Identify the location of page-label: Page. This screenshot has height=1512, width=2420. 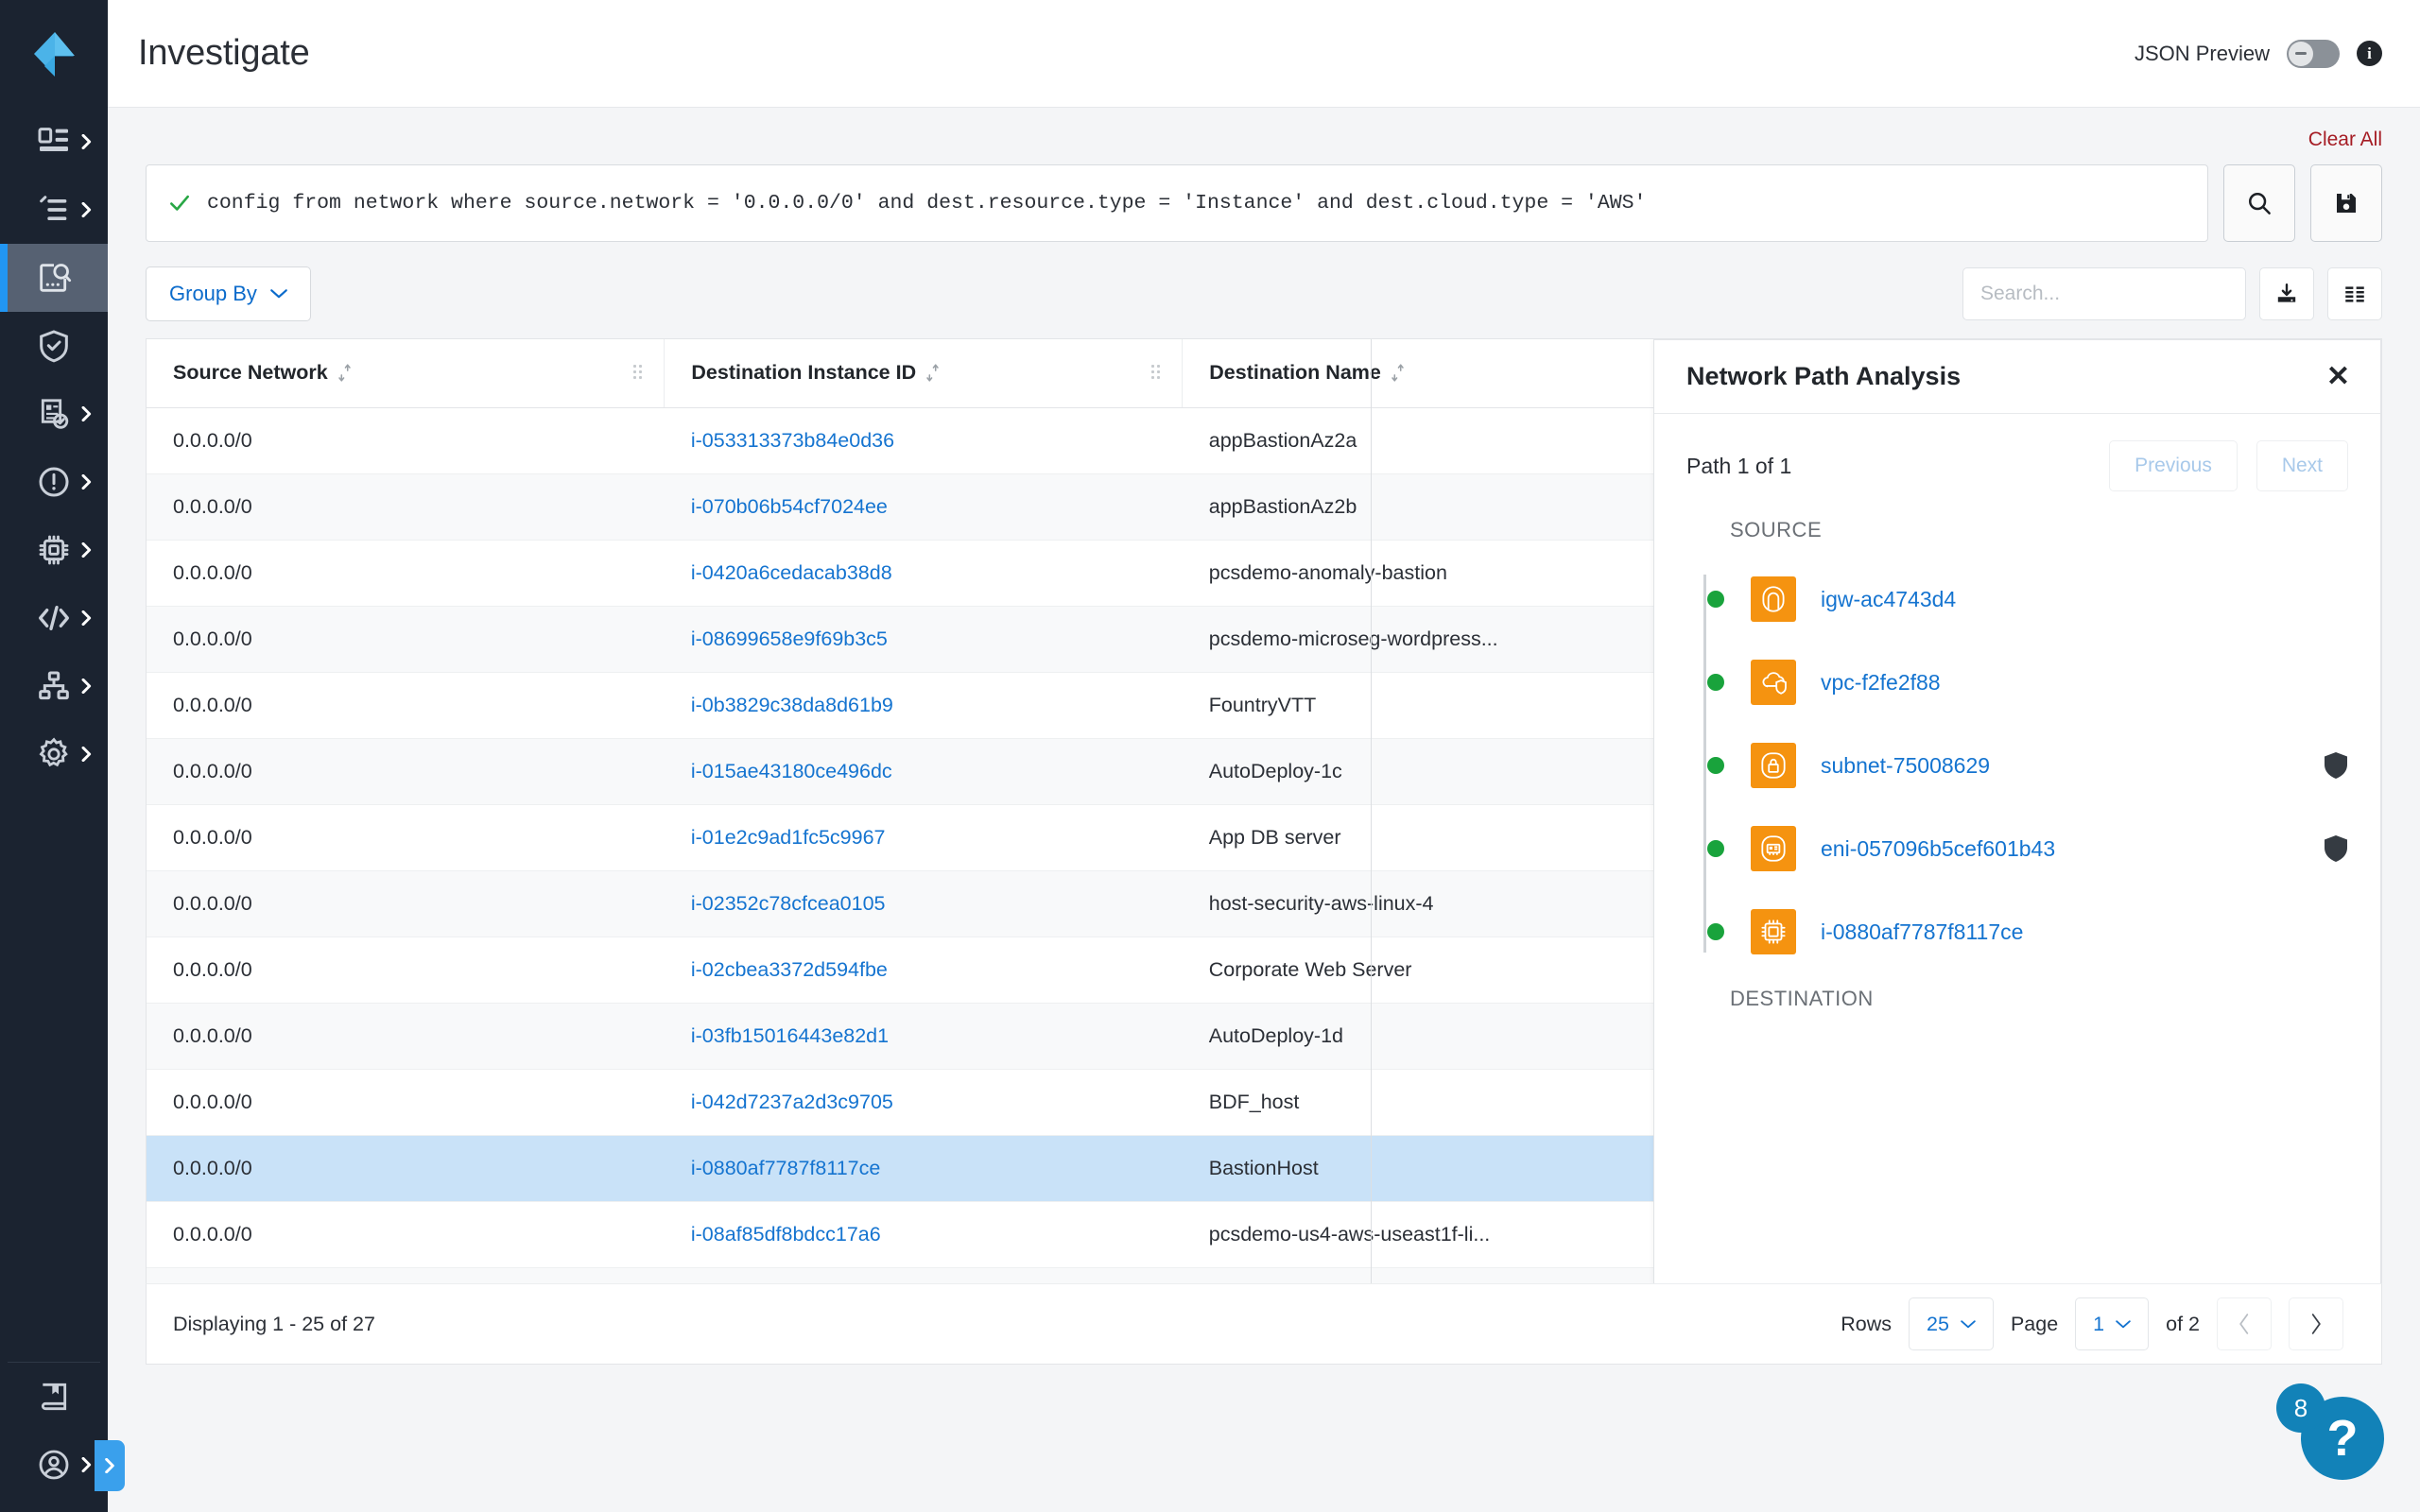
(2035, 1323).